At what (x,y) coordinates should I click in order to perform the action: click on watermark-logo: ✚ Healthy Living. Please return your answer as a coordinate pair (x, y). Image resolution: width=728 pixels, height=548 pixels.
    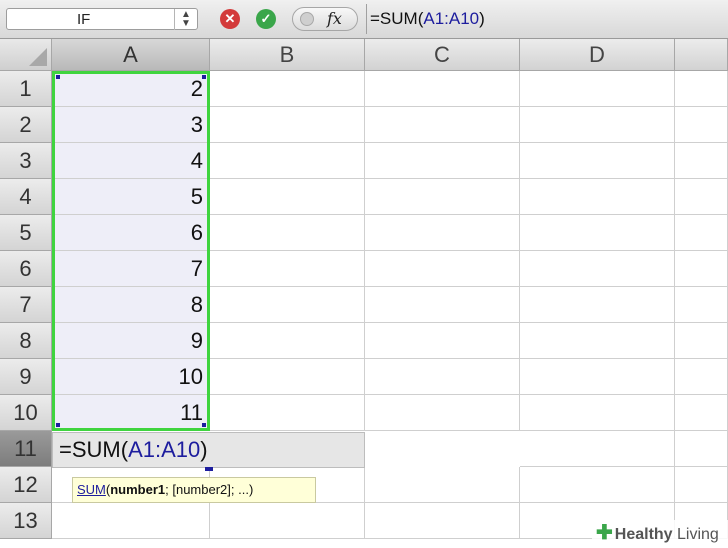
    Looking at the image, I should click on (660, 533).